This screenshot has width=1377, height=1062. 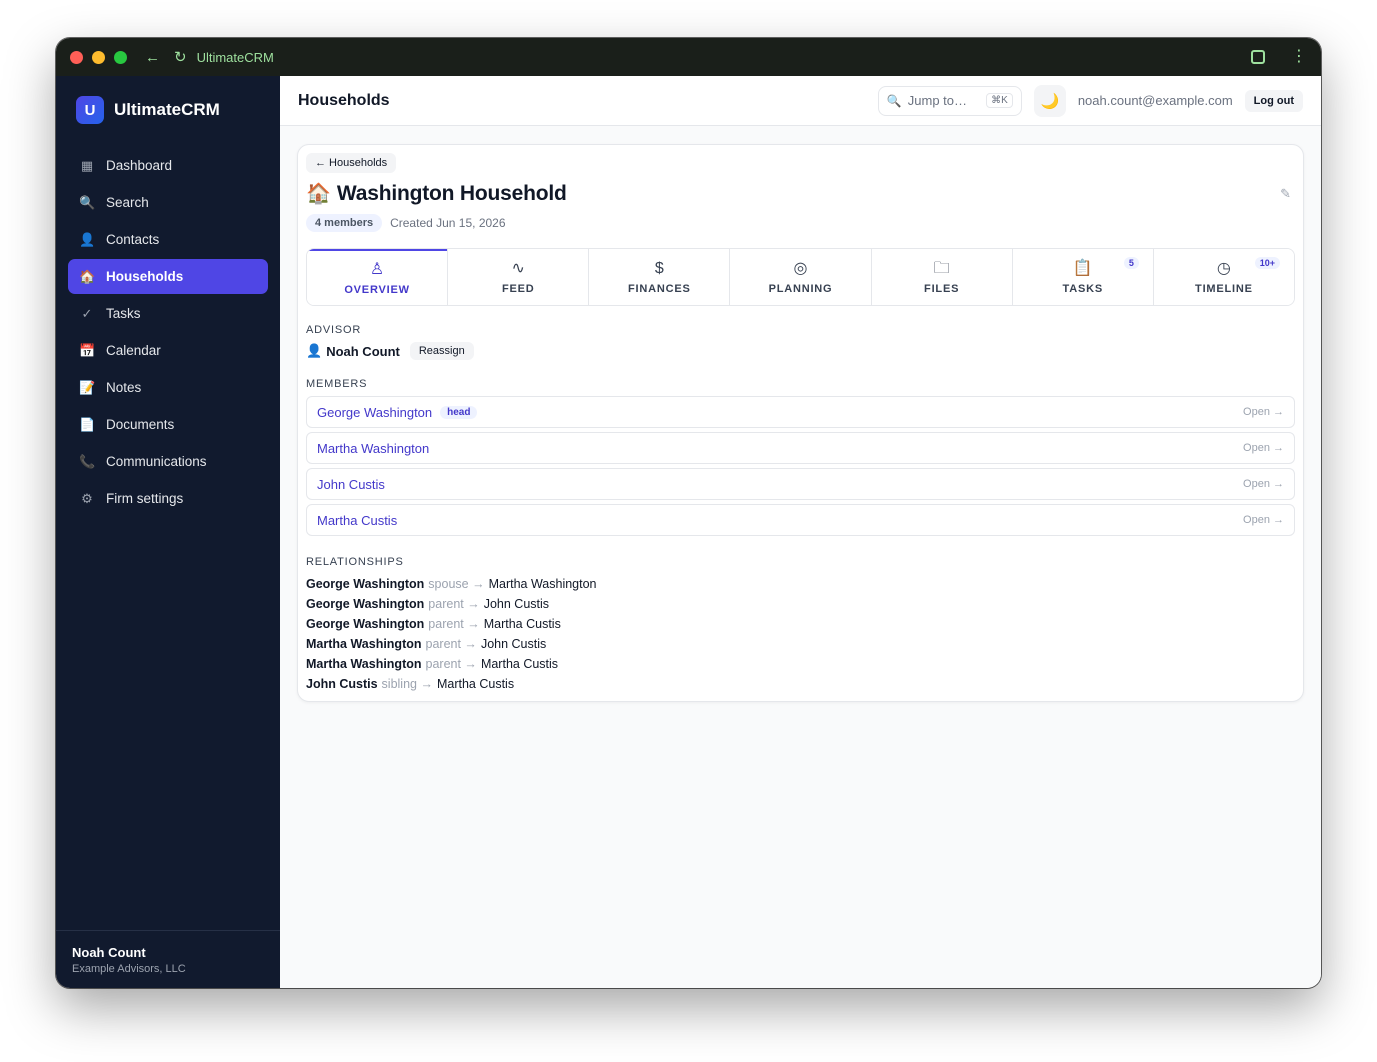 I want to click on tab-count-badge: 5, so click(x=1131, y=263).